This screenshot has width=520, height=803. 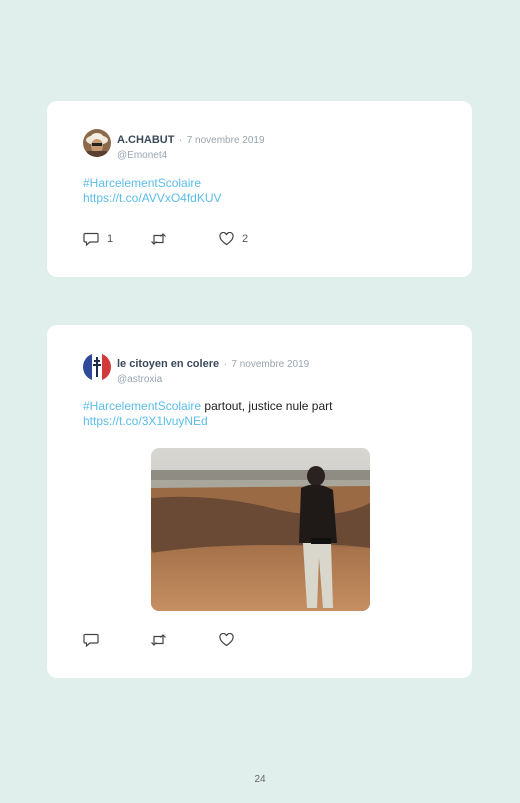 I want to click on author-handle: @astroxia, so click(x=213, y=379).